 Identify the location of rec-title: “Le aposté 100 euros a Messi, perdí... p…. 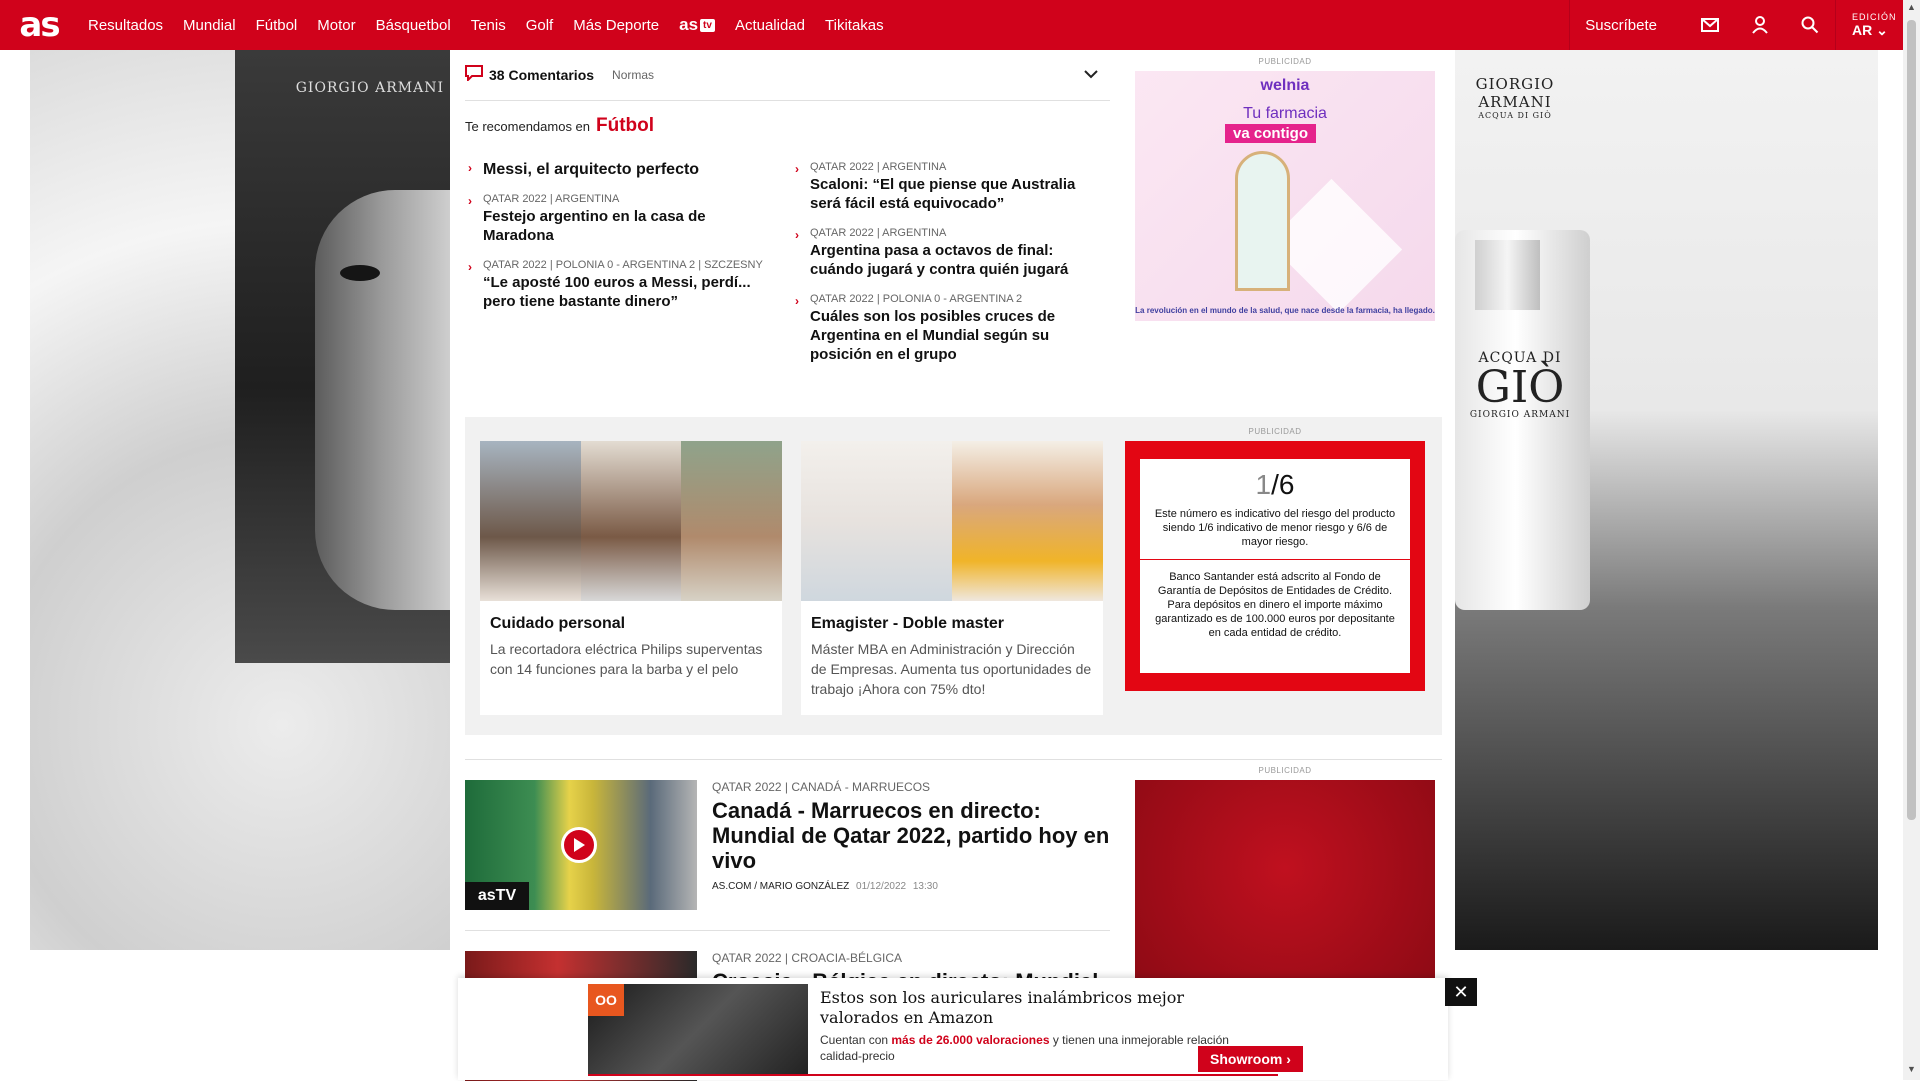
(624, 292).